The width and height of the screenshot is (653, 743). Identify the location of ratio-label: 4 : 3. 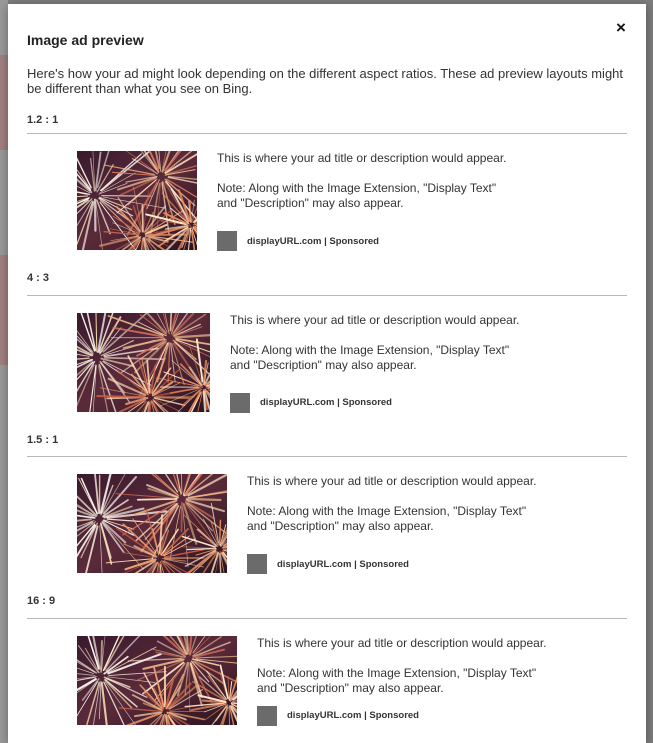
(38, 278).